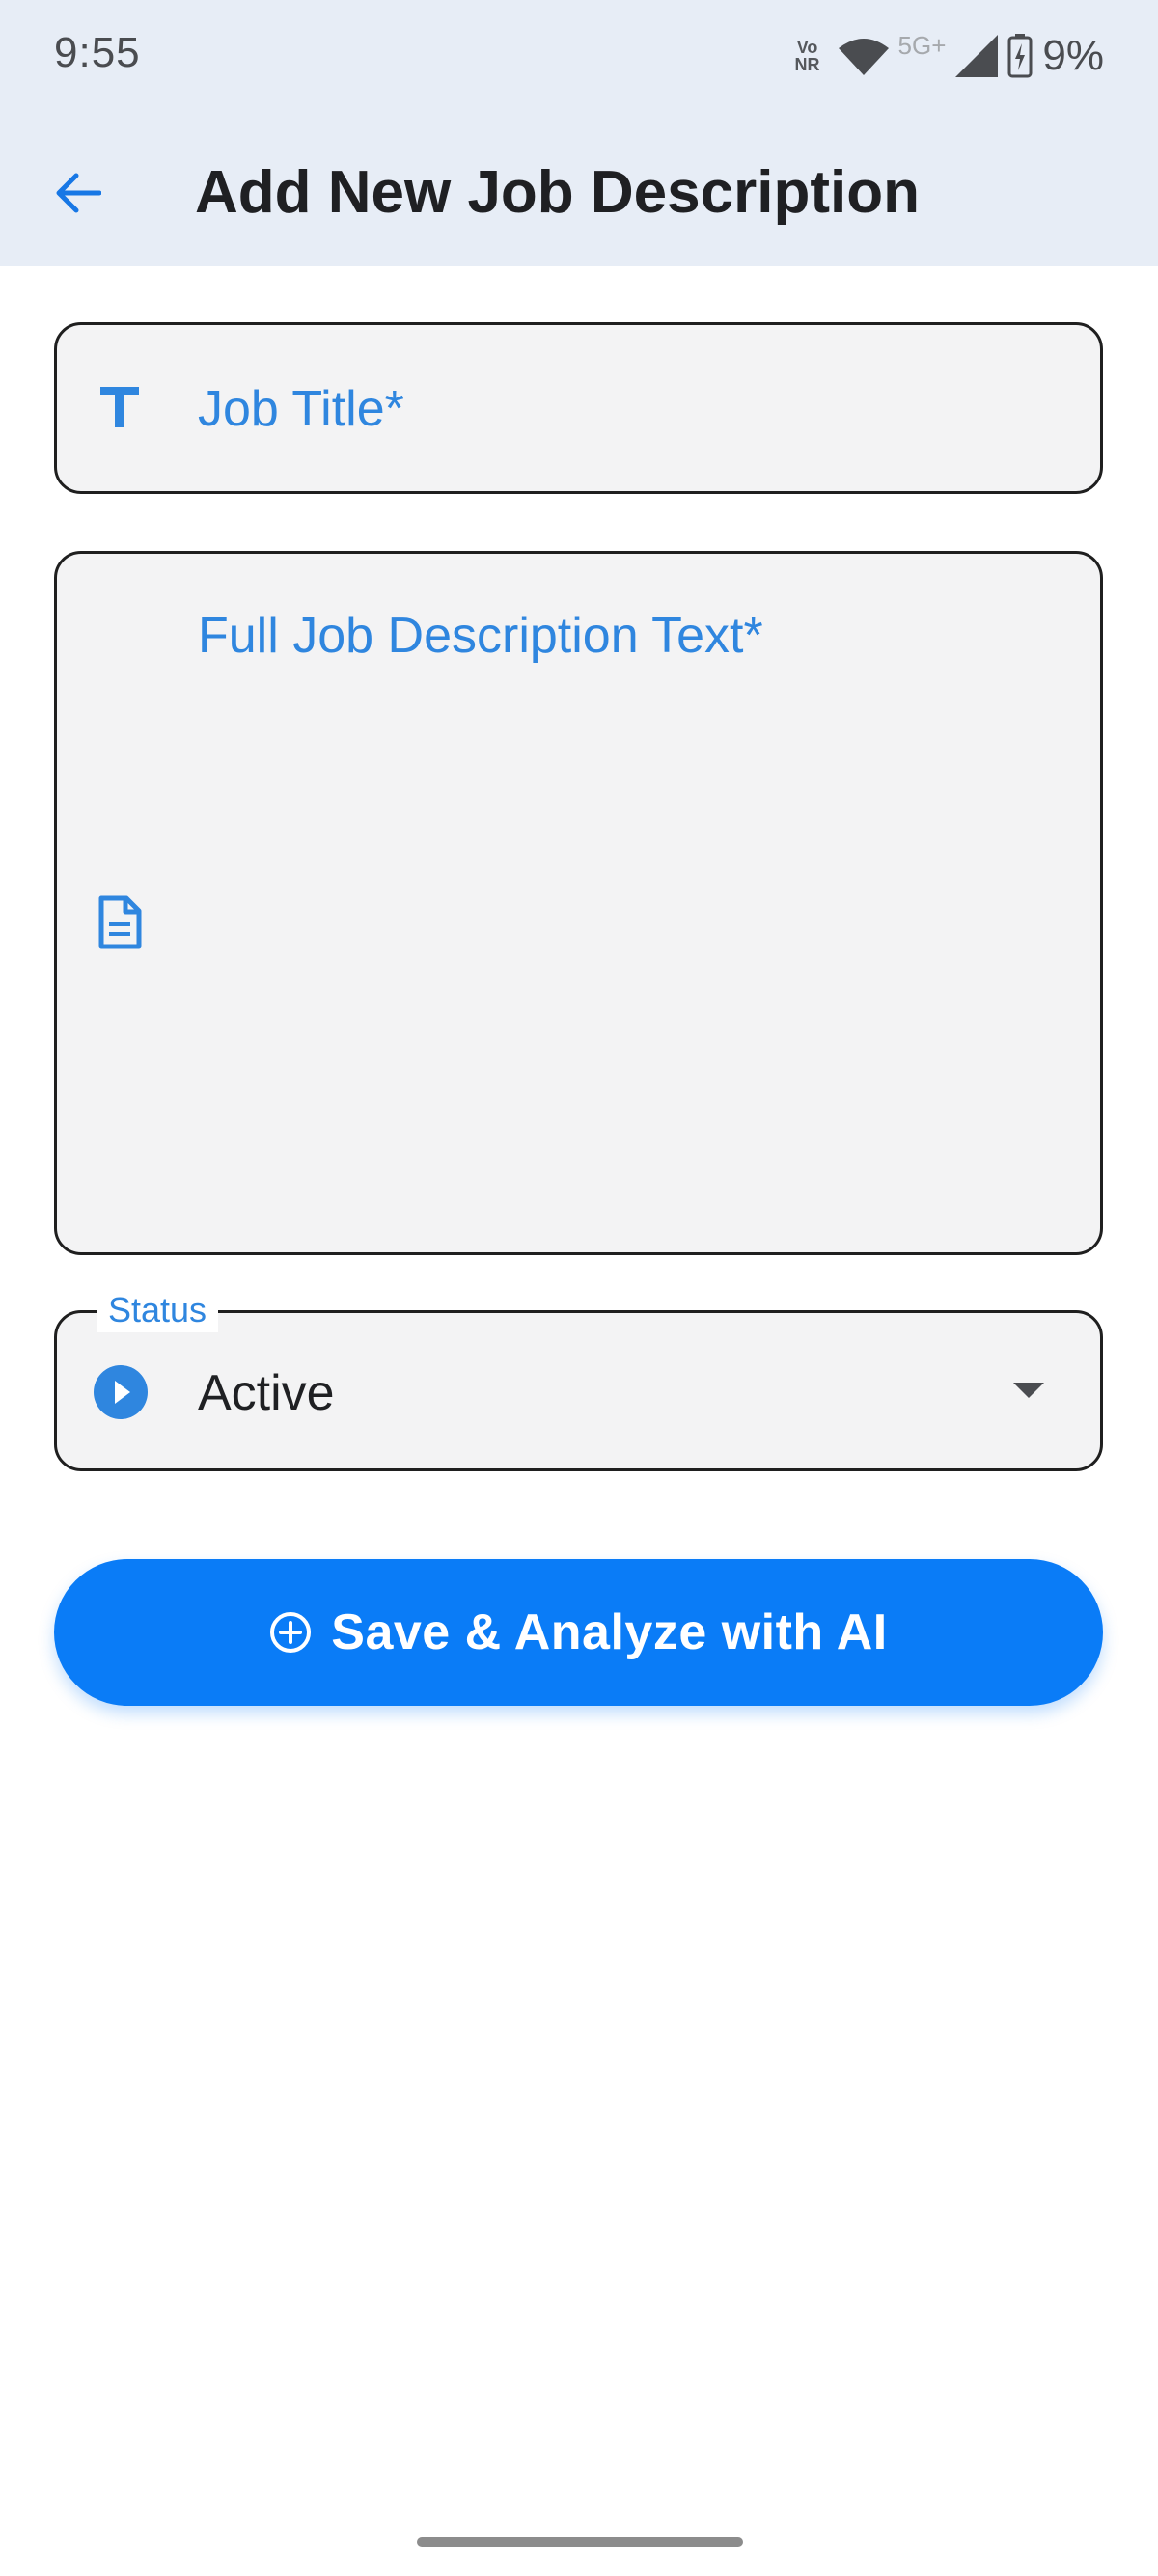  What do you see at coordinates (578, 1391) in the screenshot?
I see `status-dropdown: Active` at bounding box center [578, 1391].